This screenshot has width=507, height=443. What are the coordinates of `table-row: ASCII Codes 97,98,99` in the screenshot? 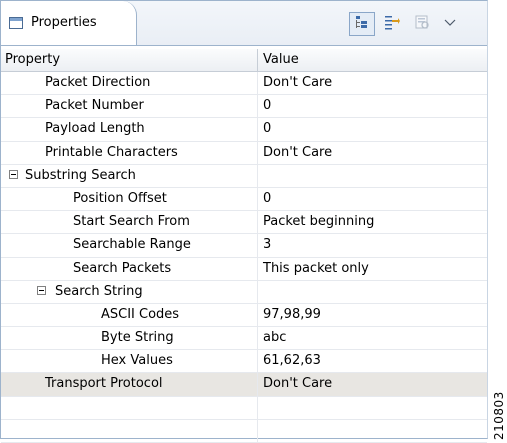 It's located at (244, 315).